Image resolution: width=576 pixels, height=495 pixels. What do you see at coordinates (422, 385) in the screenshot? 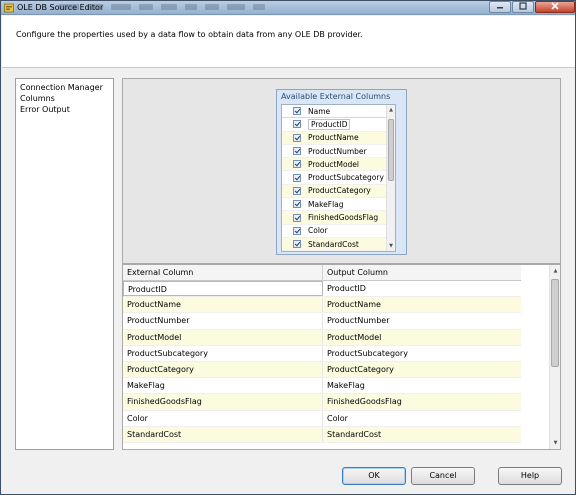
I see `output-column-cell: MakeFlag` at bounding box center [422, 385].